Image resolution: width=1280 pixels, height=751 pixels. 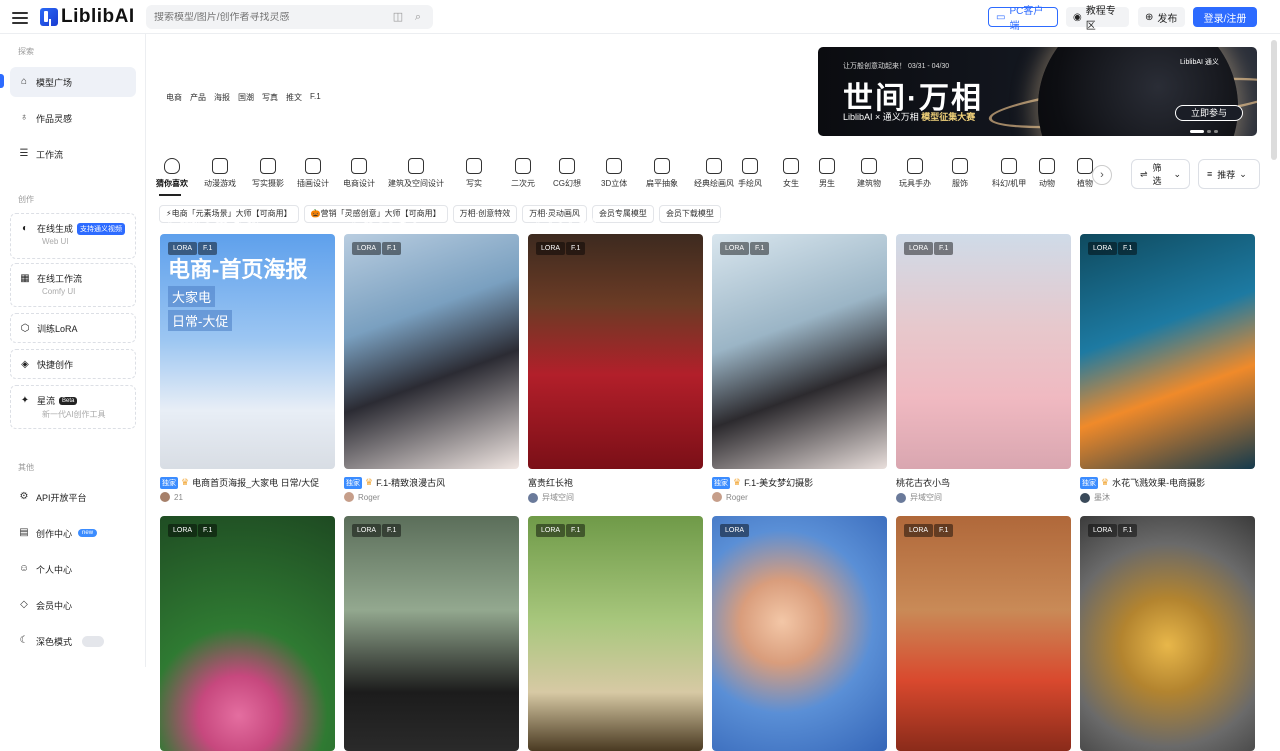 I want to click on chevron-right-icon: ›, so click(x=1102, y=175).